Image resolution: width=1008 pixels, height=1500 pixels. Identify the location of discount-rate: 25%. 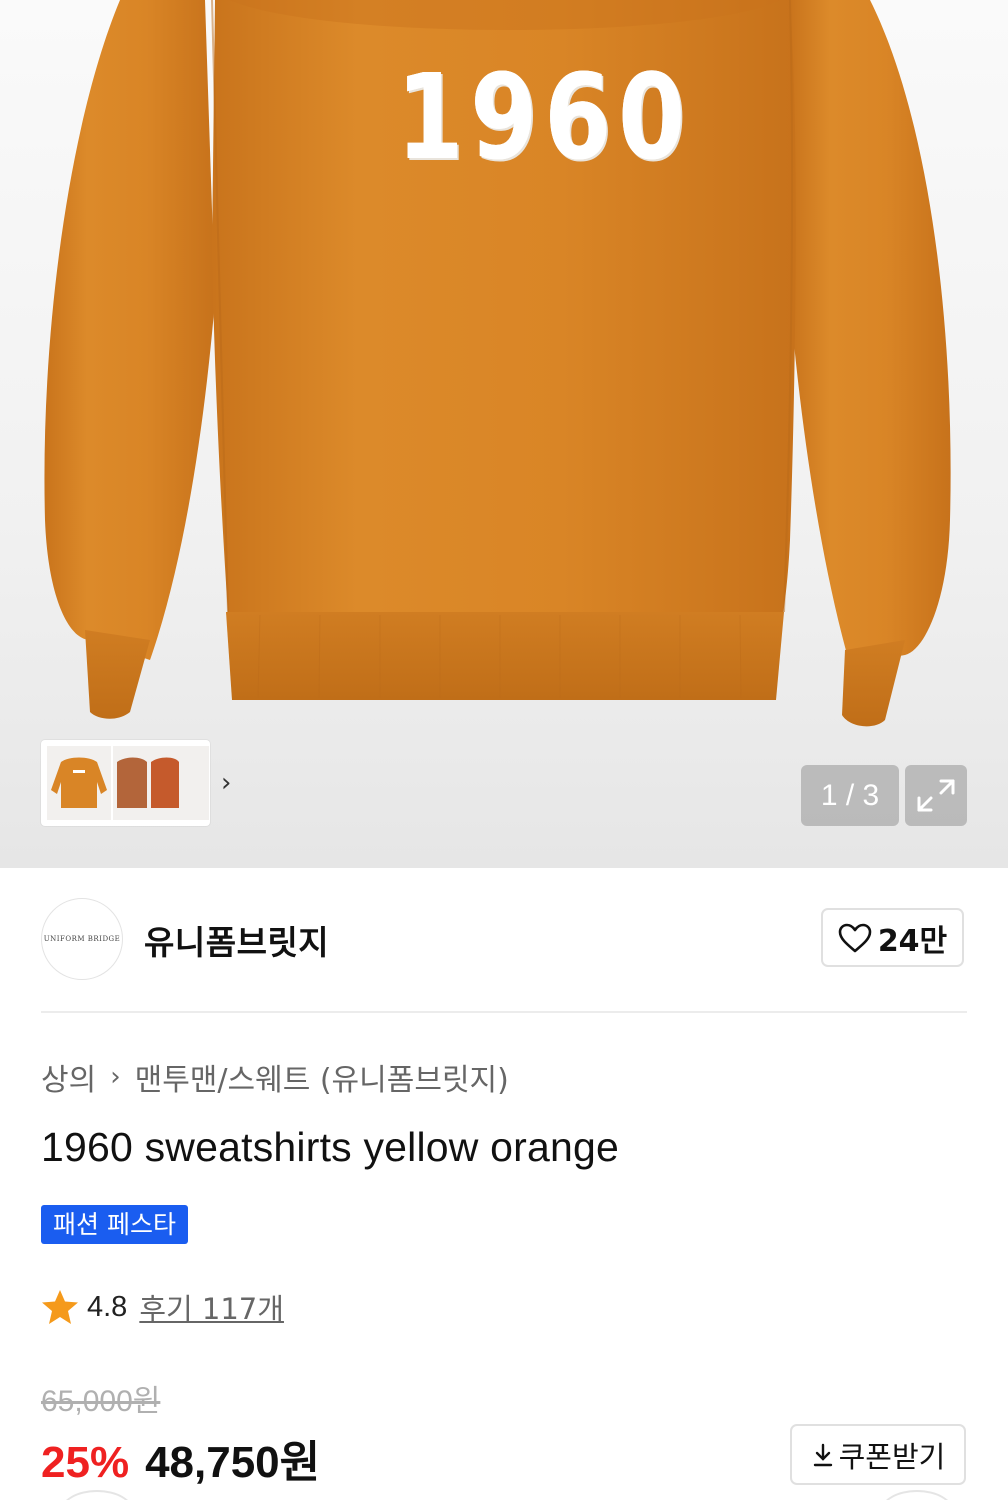
(85, 1462).